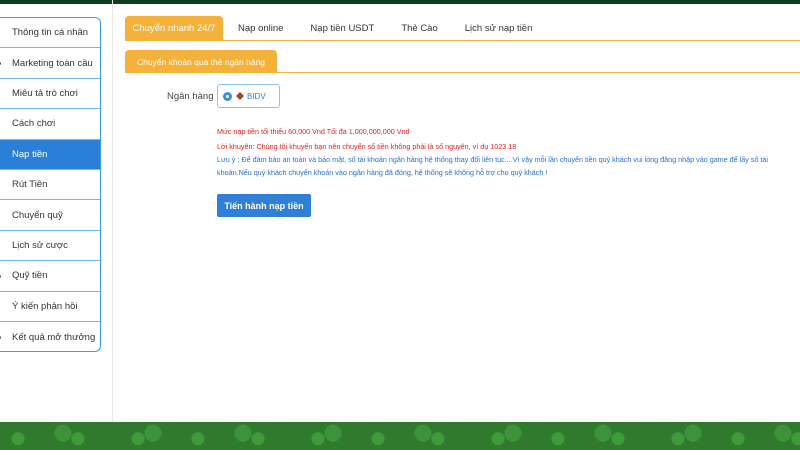 This screenshot has height=450, width=800. What do you see at coordinates (112, 211) in the screenshot?
I see `panel-divider` at bounding box center [112, 211].